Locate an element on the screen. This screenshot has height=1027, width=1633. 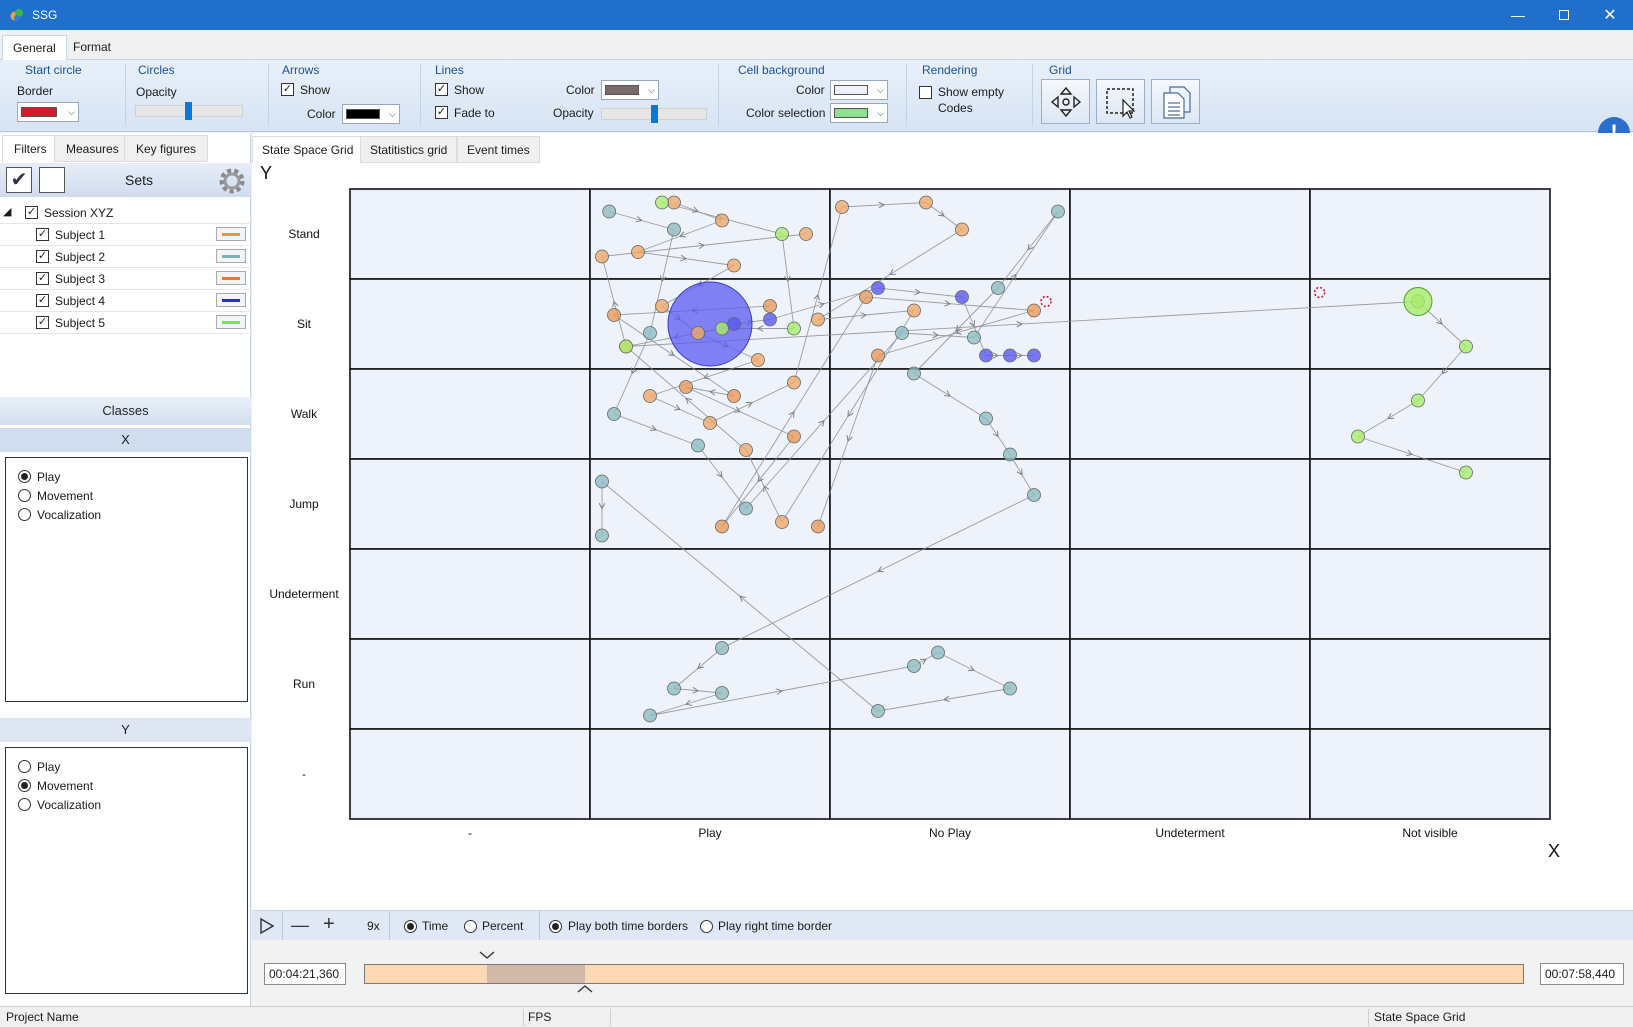
subject-row: ✓ Subject 5 is located at coordinates (125, 323).